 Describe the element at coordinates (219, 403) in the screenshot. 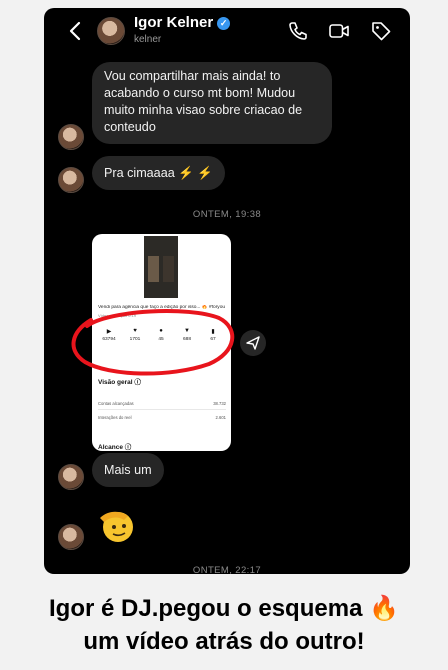

I see `row-value: 38.732` at that location.